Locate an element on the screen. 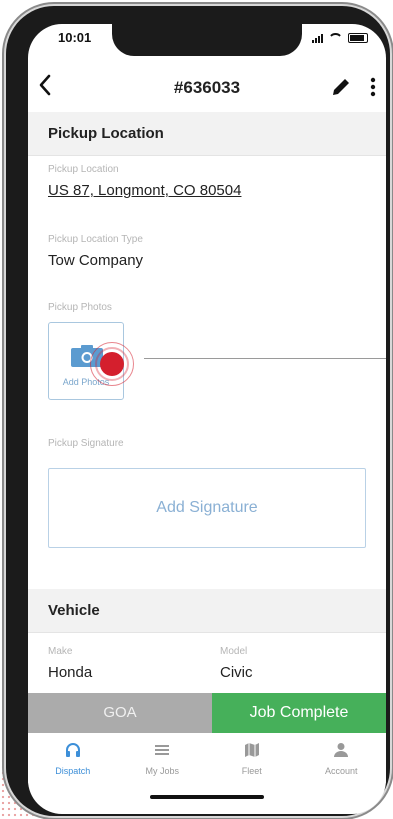  bottom-tab-bar: Dispatch My Jobs Fleet Account is located at coordinates (207, 758).